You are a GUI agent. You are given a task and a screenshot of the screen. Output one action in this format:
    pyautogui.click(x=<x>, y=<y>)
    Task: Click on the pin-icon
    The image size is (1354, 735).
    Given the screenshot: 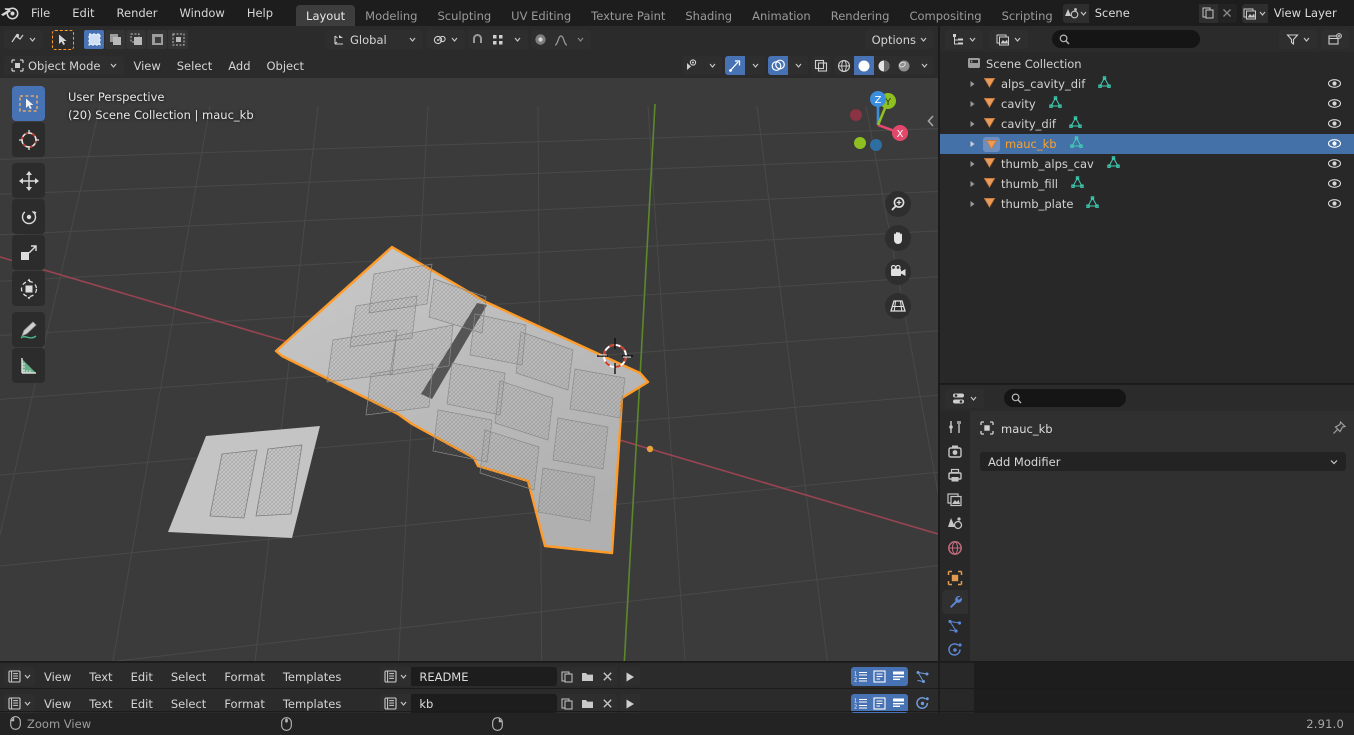 What is the action you would take?
    pyautogui.click(x=1339, y=429)
    